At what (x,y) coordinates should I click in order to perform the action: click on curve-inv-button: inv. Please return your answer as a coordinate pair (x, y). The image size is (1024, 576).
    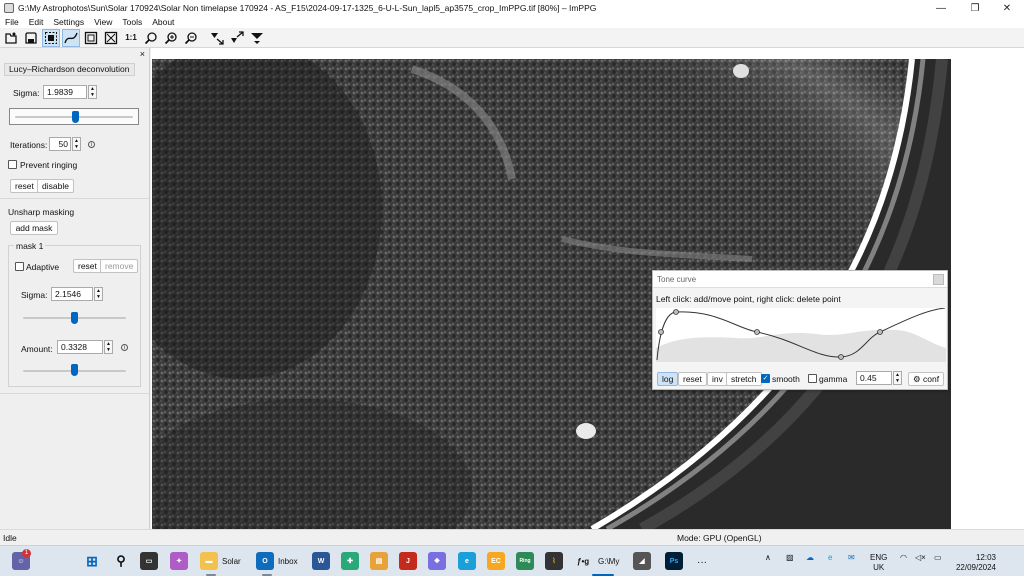
    Looking at the image, I should click on (717, 379).